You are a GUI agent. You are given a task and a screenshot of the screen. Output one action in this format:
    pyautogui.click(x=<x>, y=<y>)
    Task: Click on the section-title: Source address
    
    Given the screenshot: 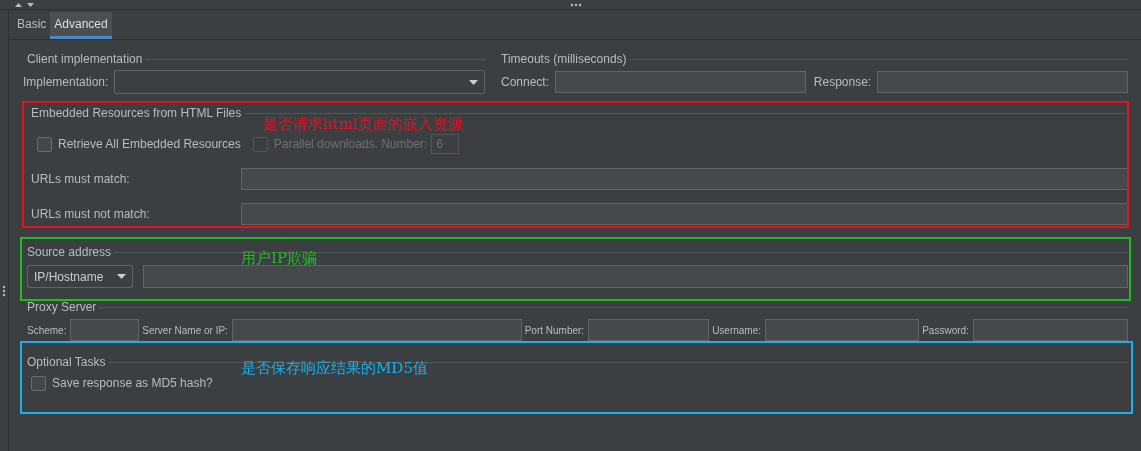 What is the action you would take?
    pyautogui.click(x=69, y=252)
    